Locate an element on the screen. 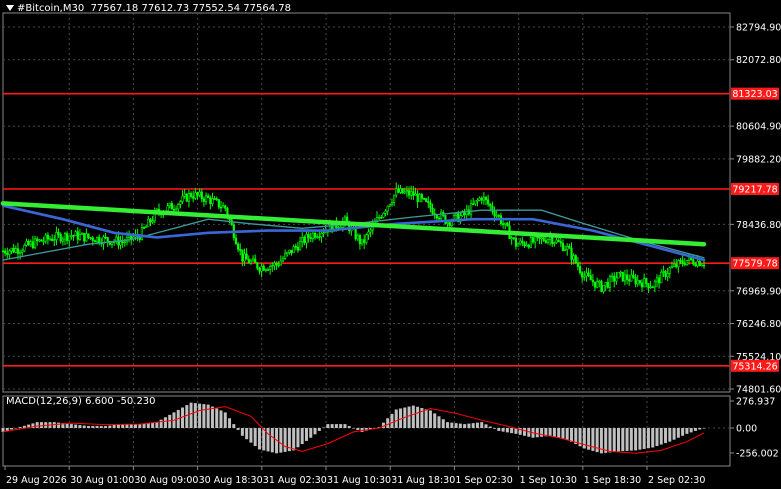 The width and height of the screenshot is (781, 489). level-label: 77579.78 is located at coordinates (754, 264).